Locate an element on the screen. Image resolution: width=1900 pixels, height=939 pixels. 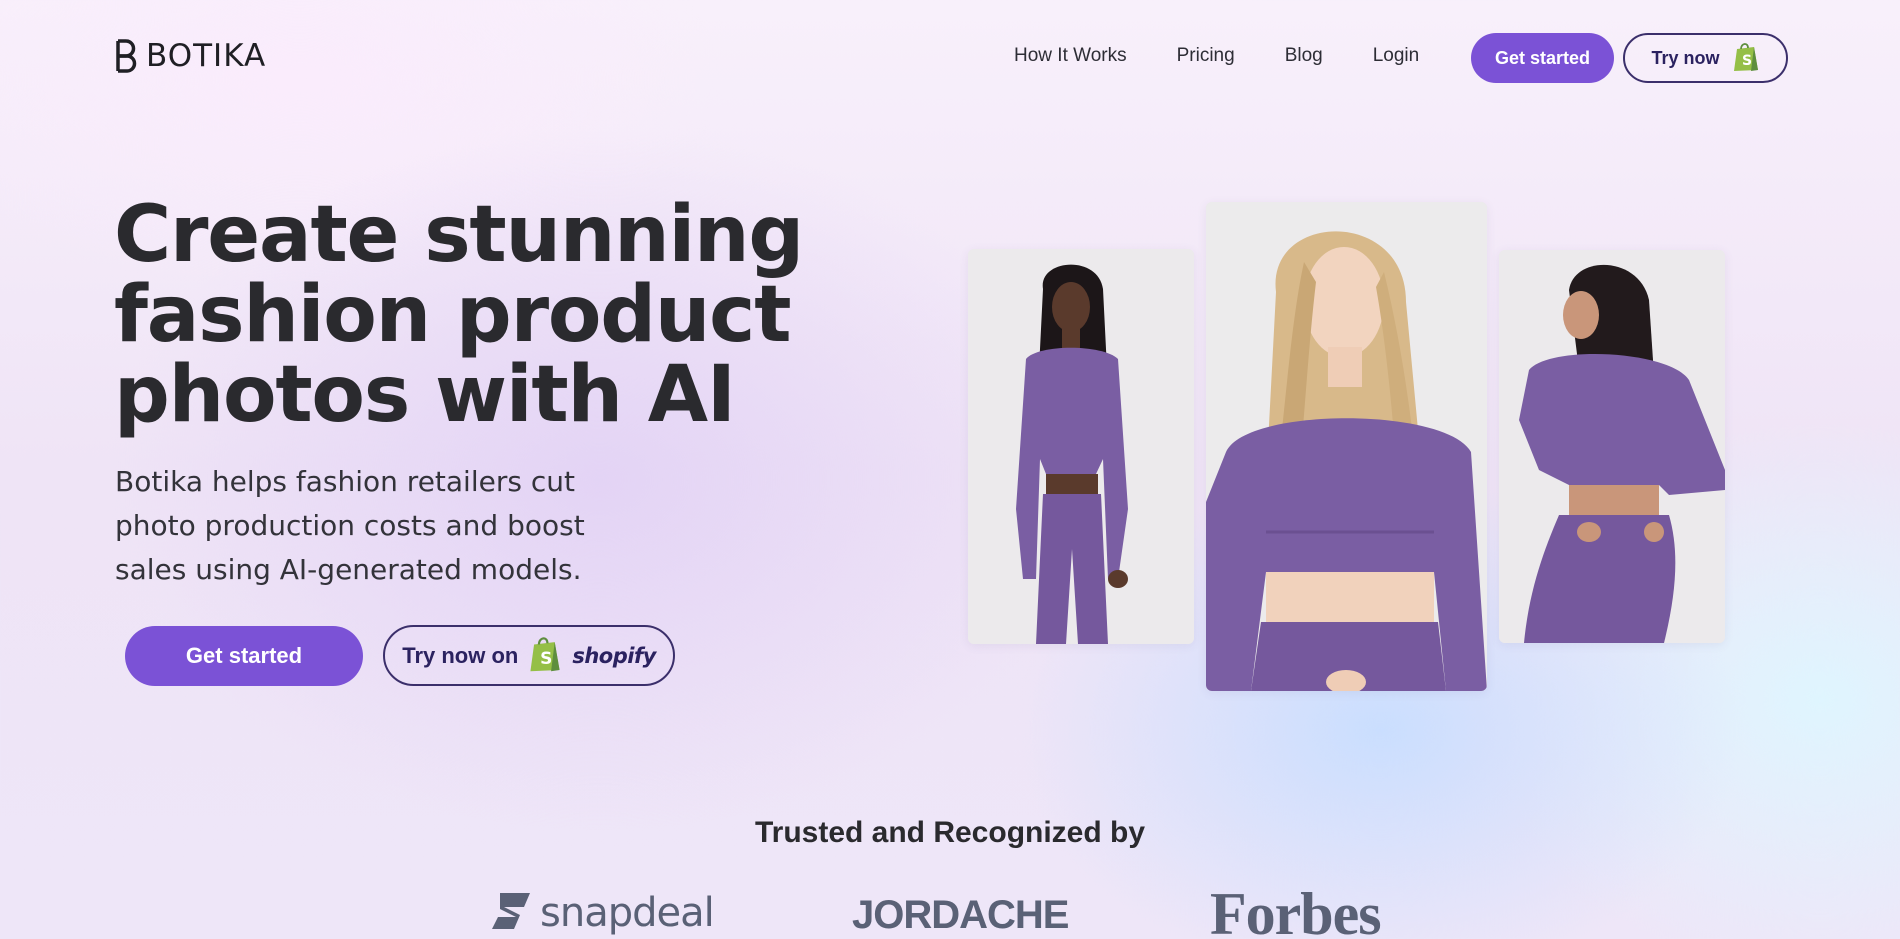
nav-get-started-button: Get started is located at coordinates (1542, 58).